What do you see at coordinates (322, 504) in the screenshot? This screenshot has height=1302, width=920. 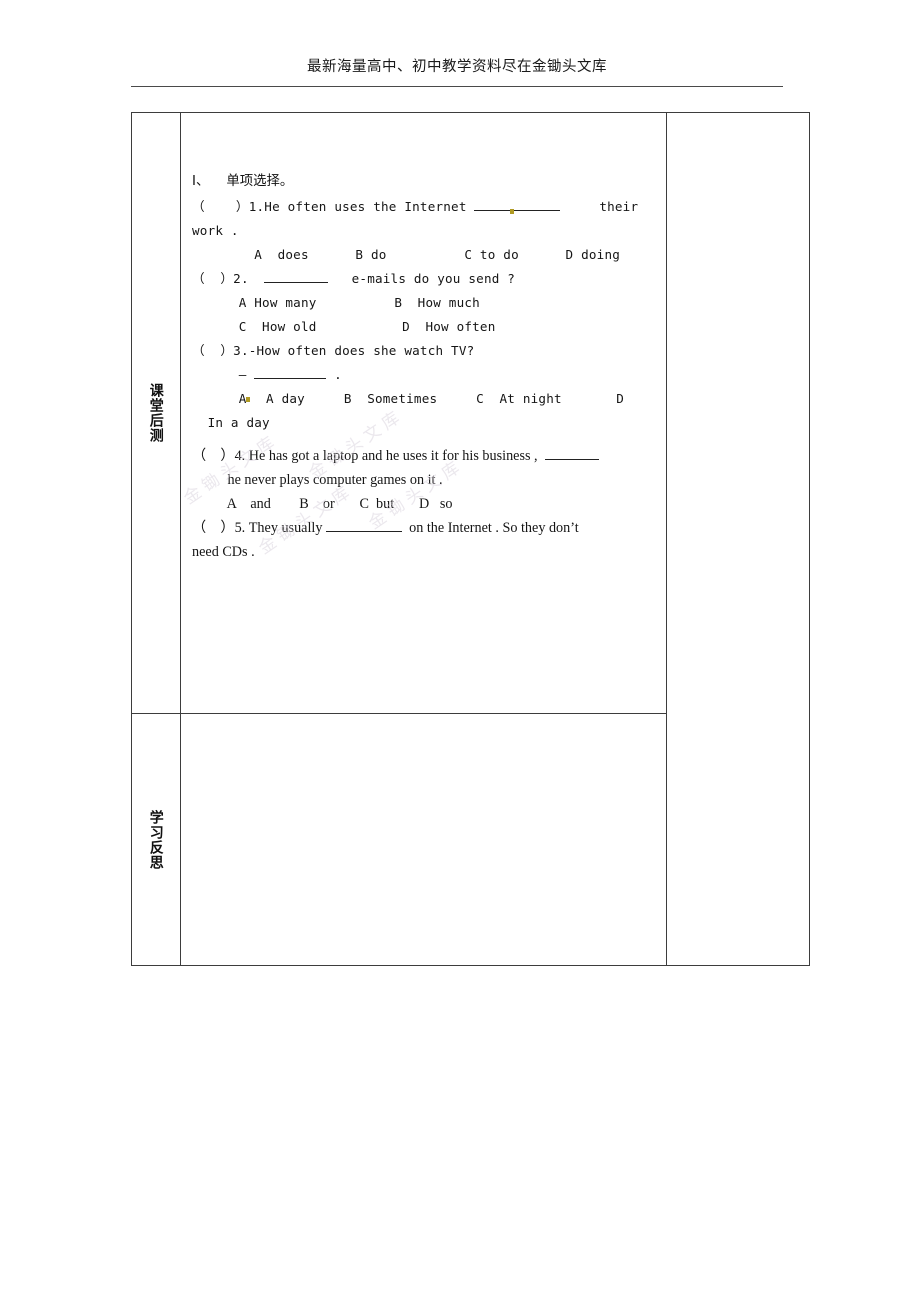 I see `question-4-options: A and B or C but D so` at bounding box center [322, 504].